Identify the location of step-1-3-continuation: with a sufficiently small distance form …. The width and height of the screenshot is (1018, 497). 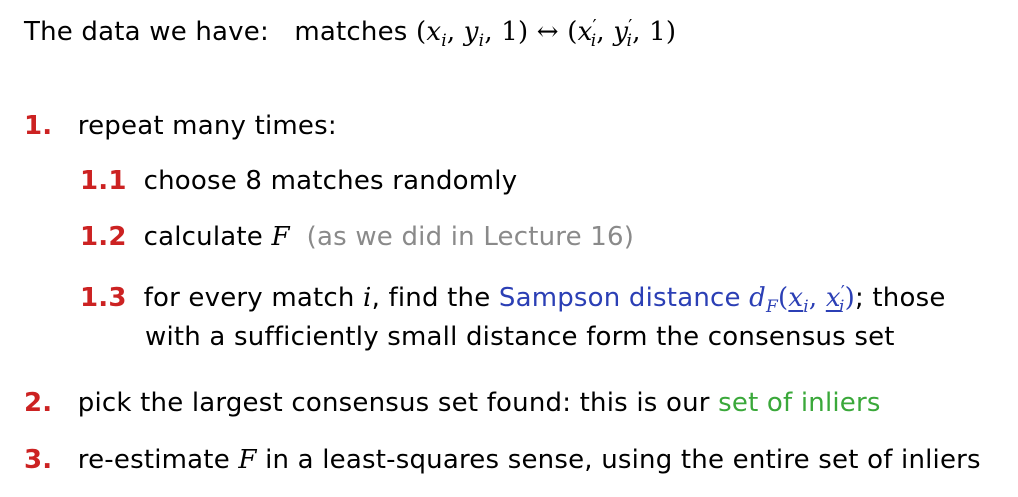
(520, 337).